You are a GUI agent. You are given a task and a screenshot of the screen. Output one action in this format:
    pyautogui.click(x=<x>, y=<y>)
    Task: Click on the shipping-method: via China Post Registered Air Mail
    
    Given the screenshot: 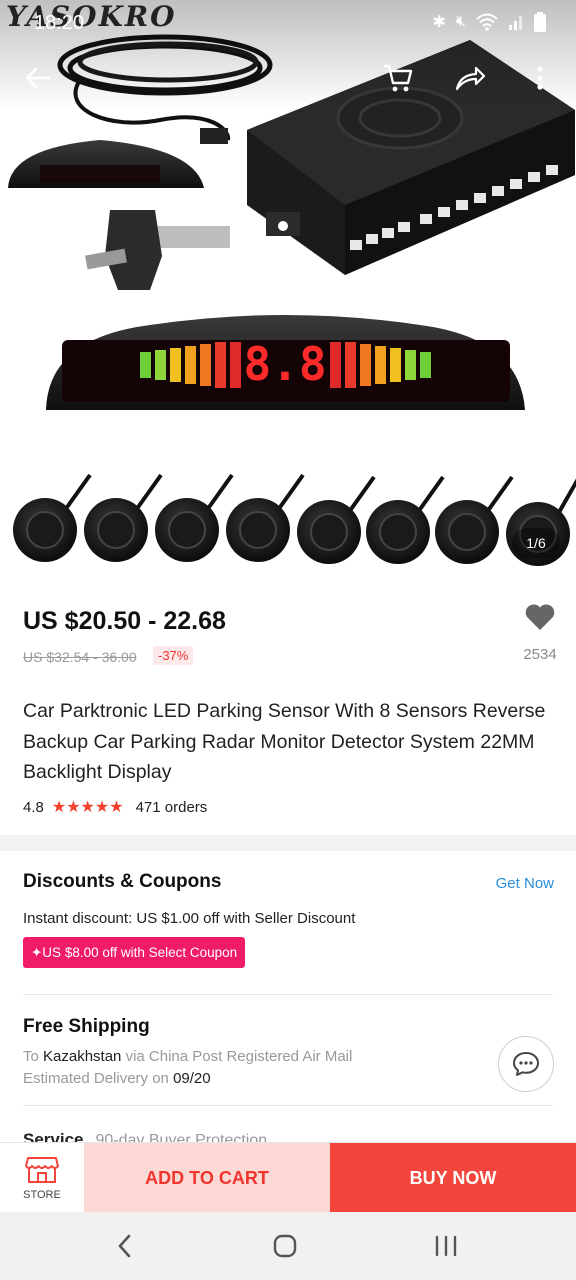 What is the action you would take?
    pyautogui.click(x=239, y=1056)
    